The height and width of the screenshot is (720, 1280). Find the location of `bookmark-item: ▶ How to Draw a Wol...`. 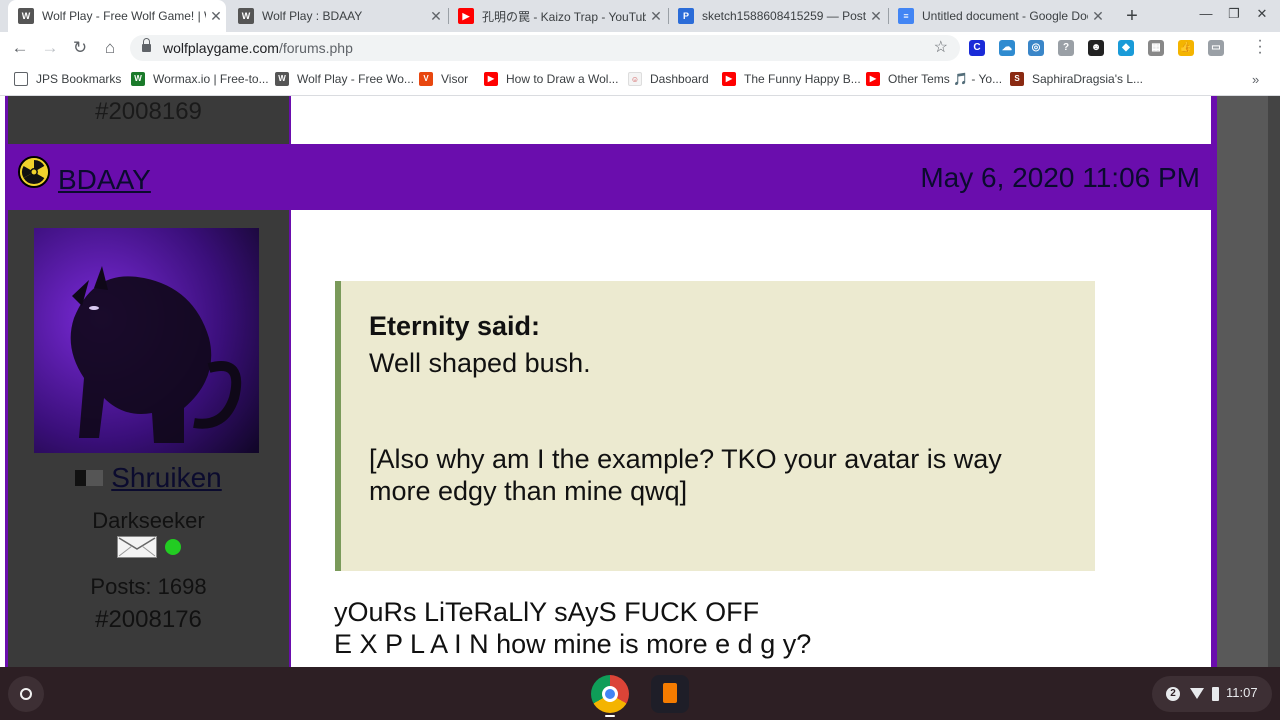

bookmark-item: ▶ How to Draw a Wol... is located at coordinates (551, 79).